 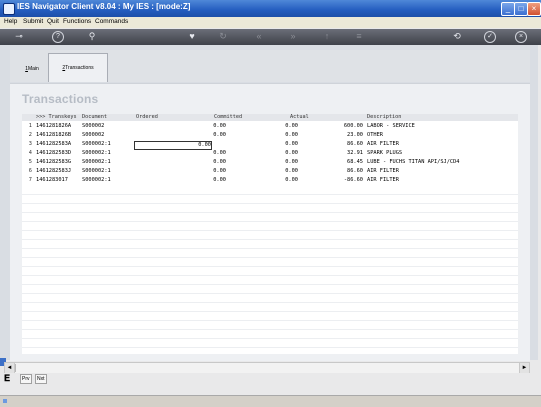 I want to click on back-double-icon: «, so click(x=259, y=36).